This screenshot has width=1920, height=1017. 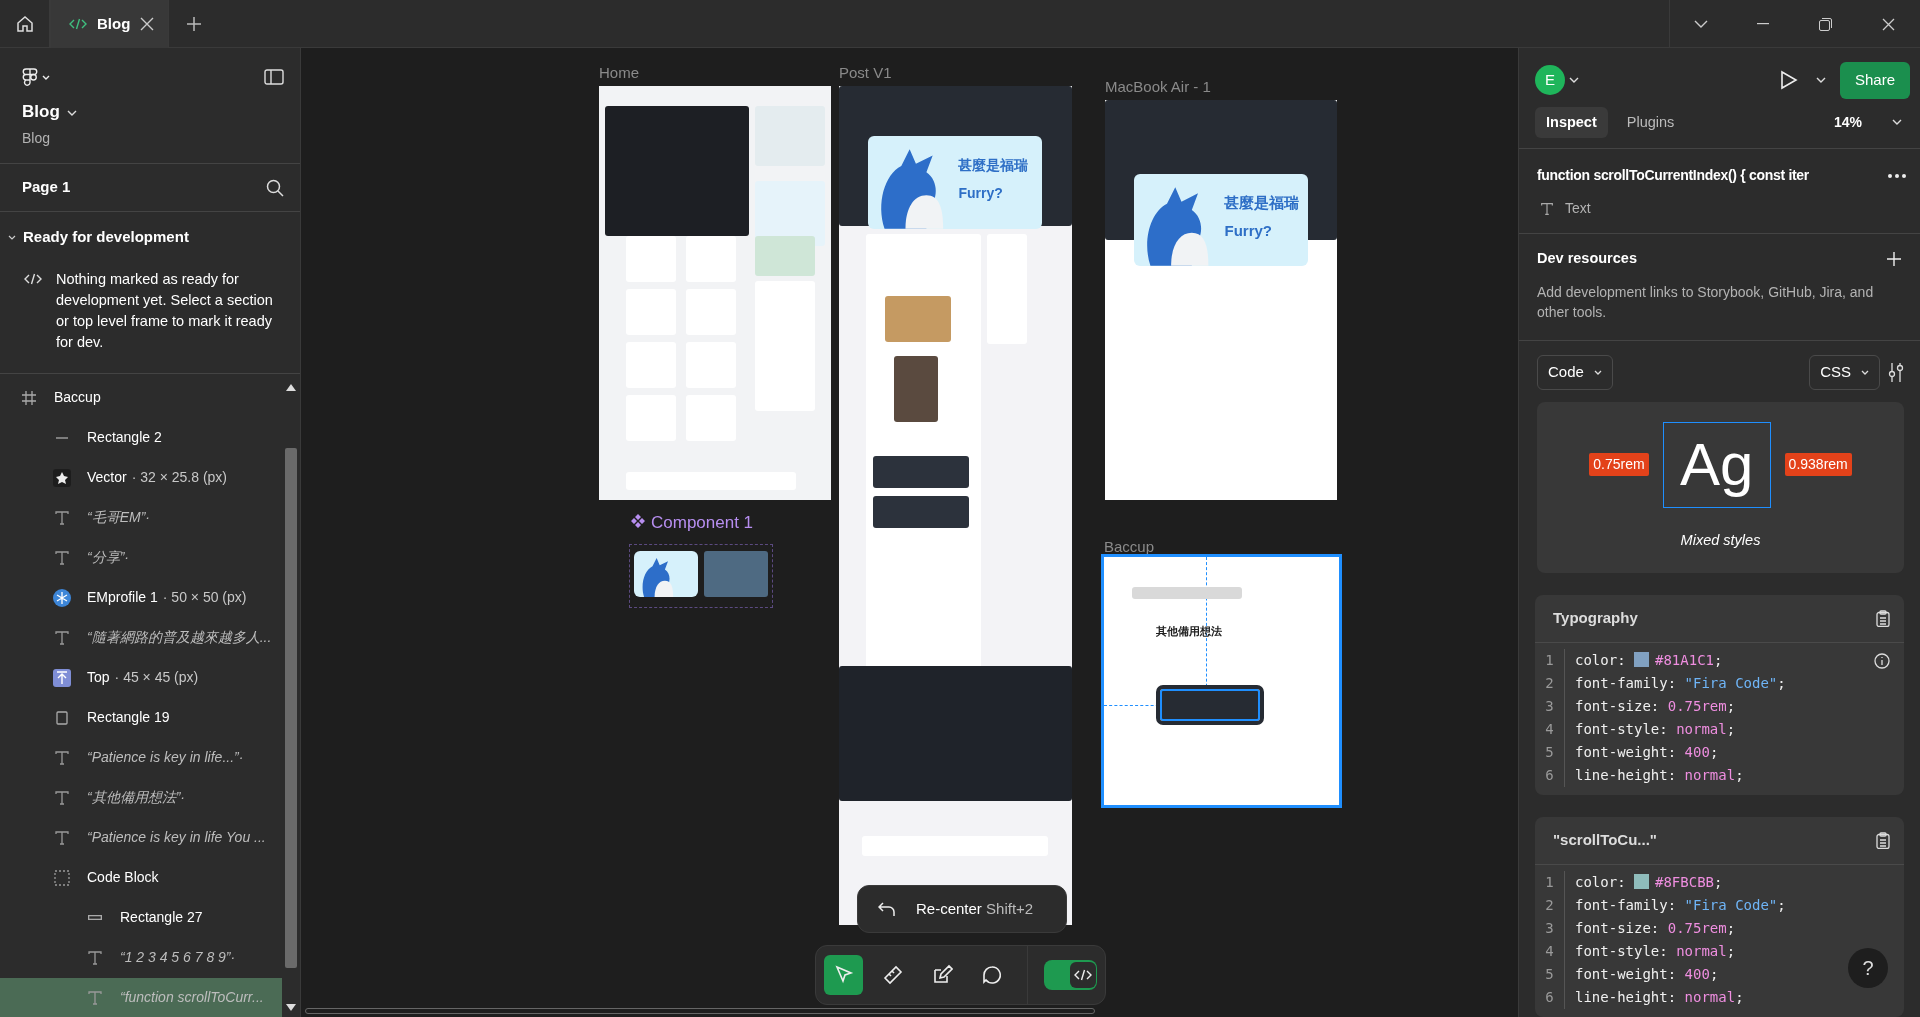 What do you see at coordinates (1571, 122) in the screenshot?
I see `panel-tab: Inspect` at bounding box center [1571, 122].